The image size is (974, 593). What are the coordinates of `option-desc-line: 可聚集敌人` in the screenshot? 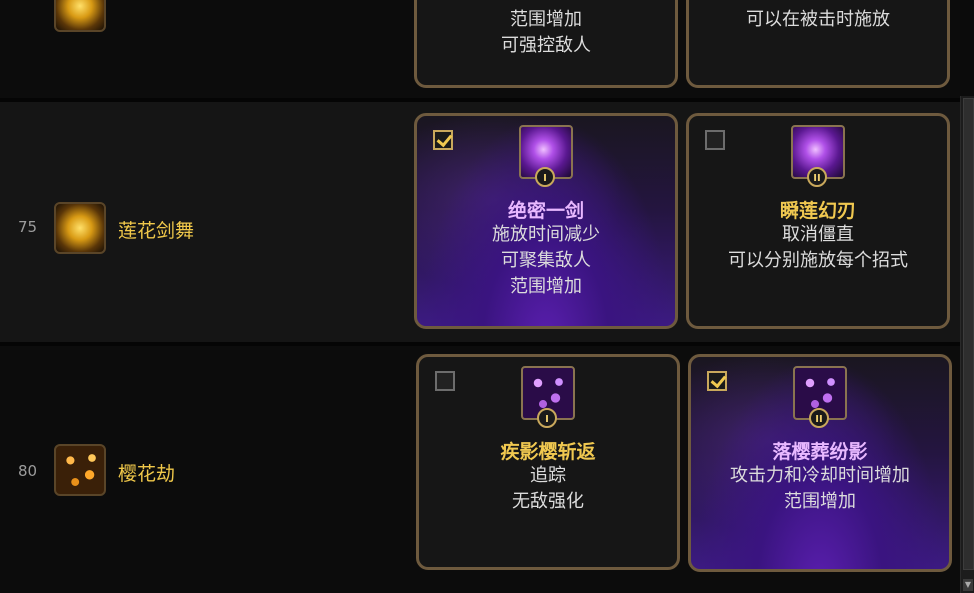 It's located at (546, 260).